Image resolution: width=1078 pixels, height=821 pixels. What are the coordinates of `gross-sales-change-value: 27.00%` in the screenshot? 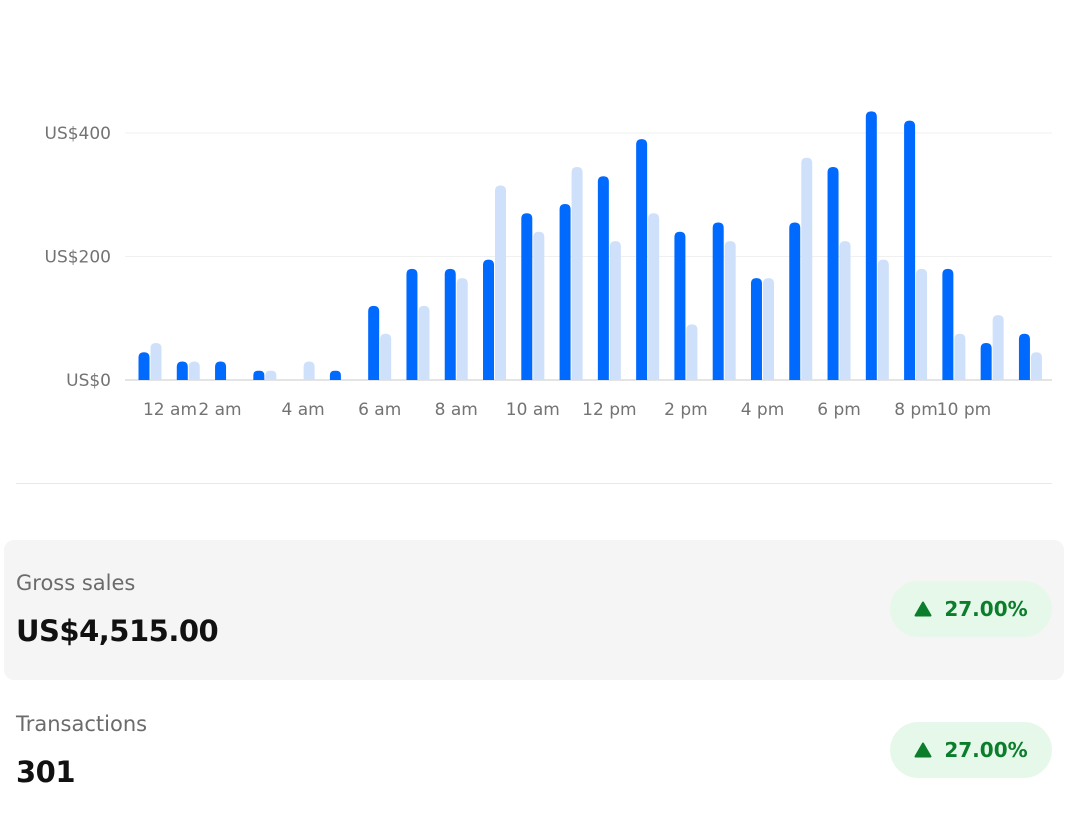 It's located at (986, 609).